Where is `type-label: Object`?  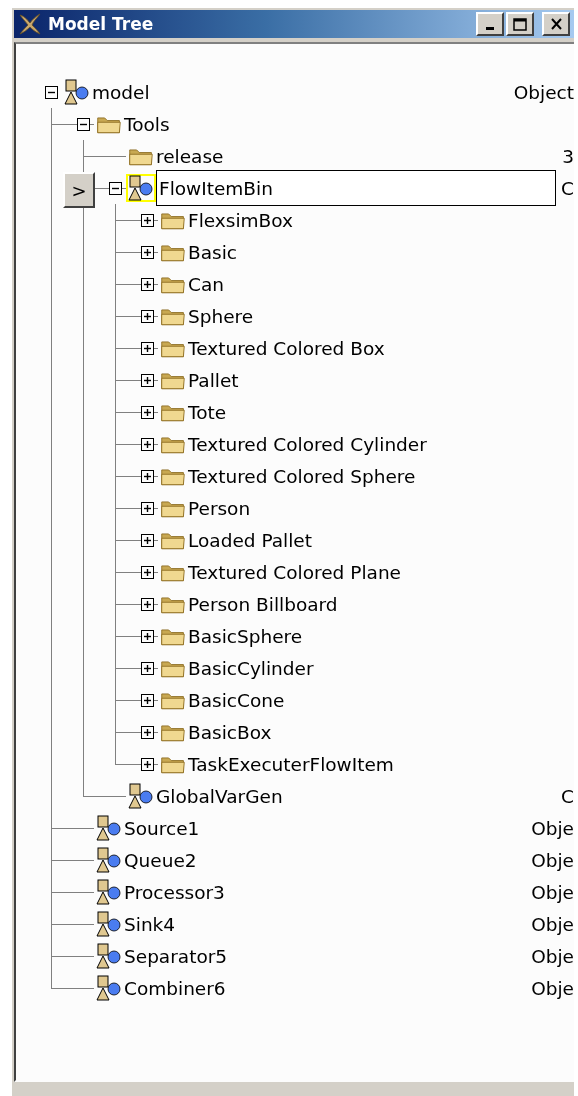
type-label: Object is located at coordinates (543, 92).